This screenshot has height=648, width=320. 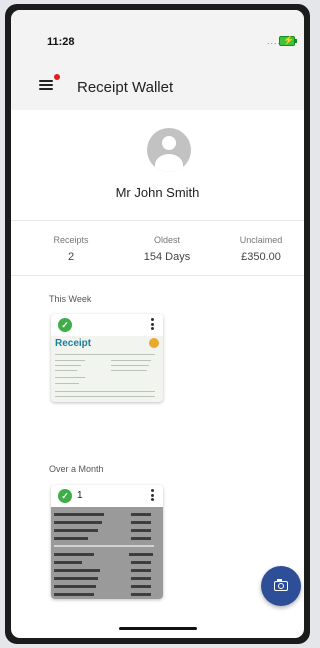 I want to click on user-name: Mr John Smith, so click(x=157, y=192).